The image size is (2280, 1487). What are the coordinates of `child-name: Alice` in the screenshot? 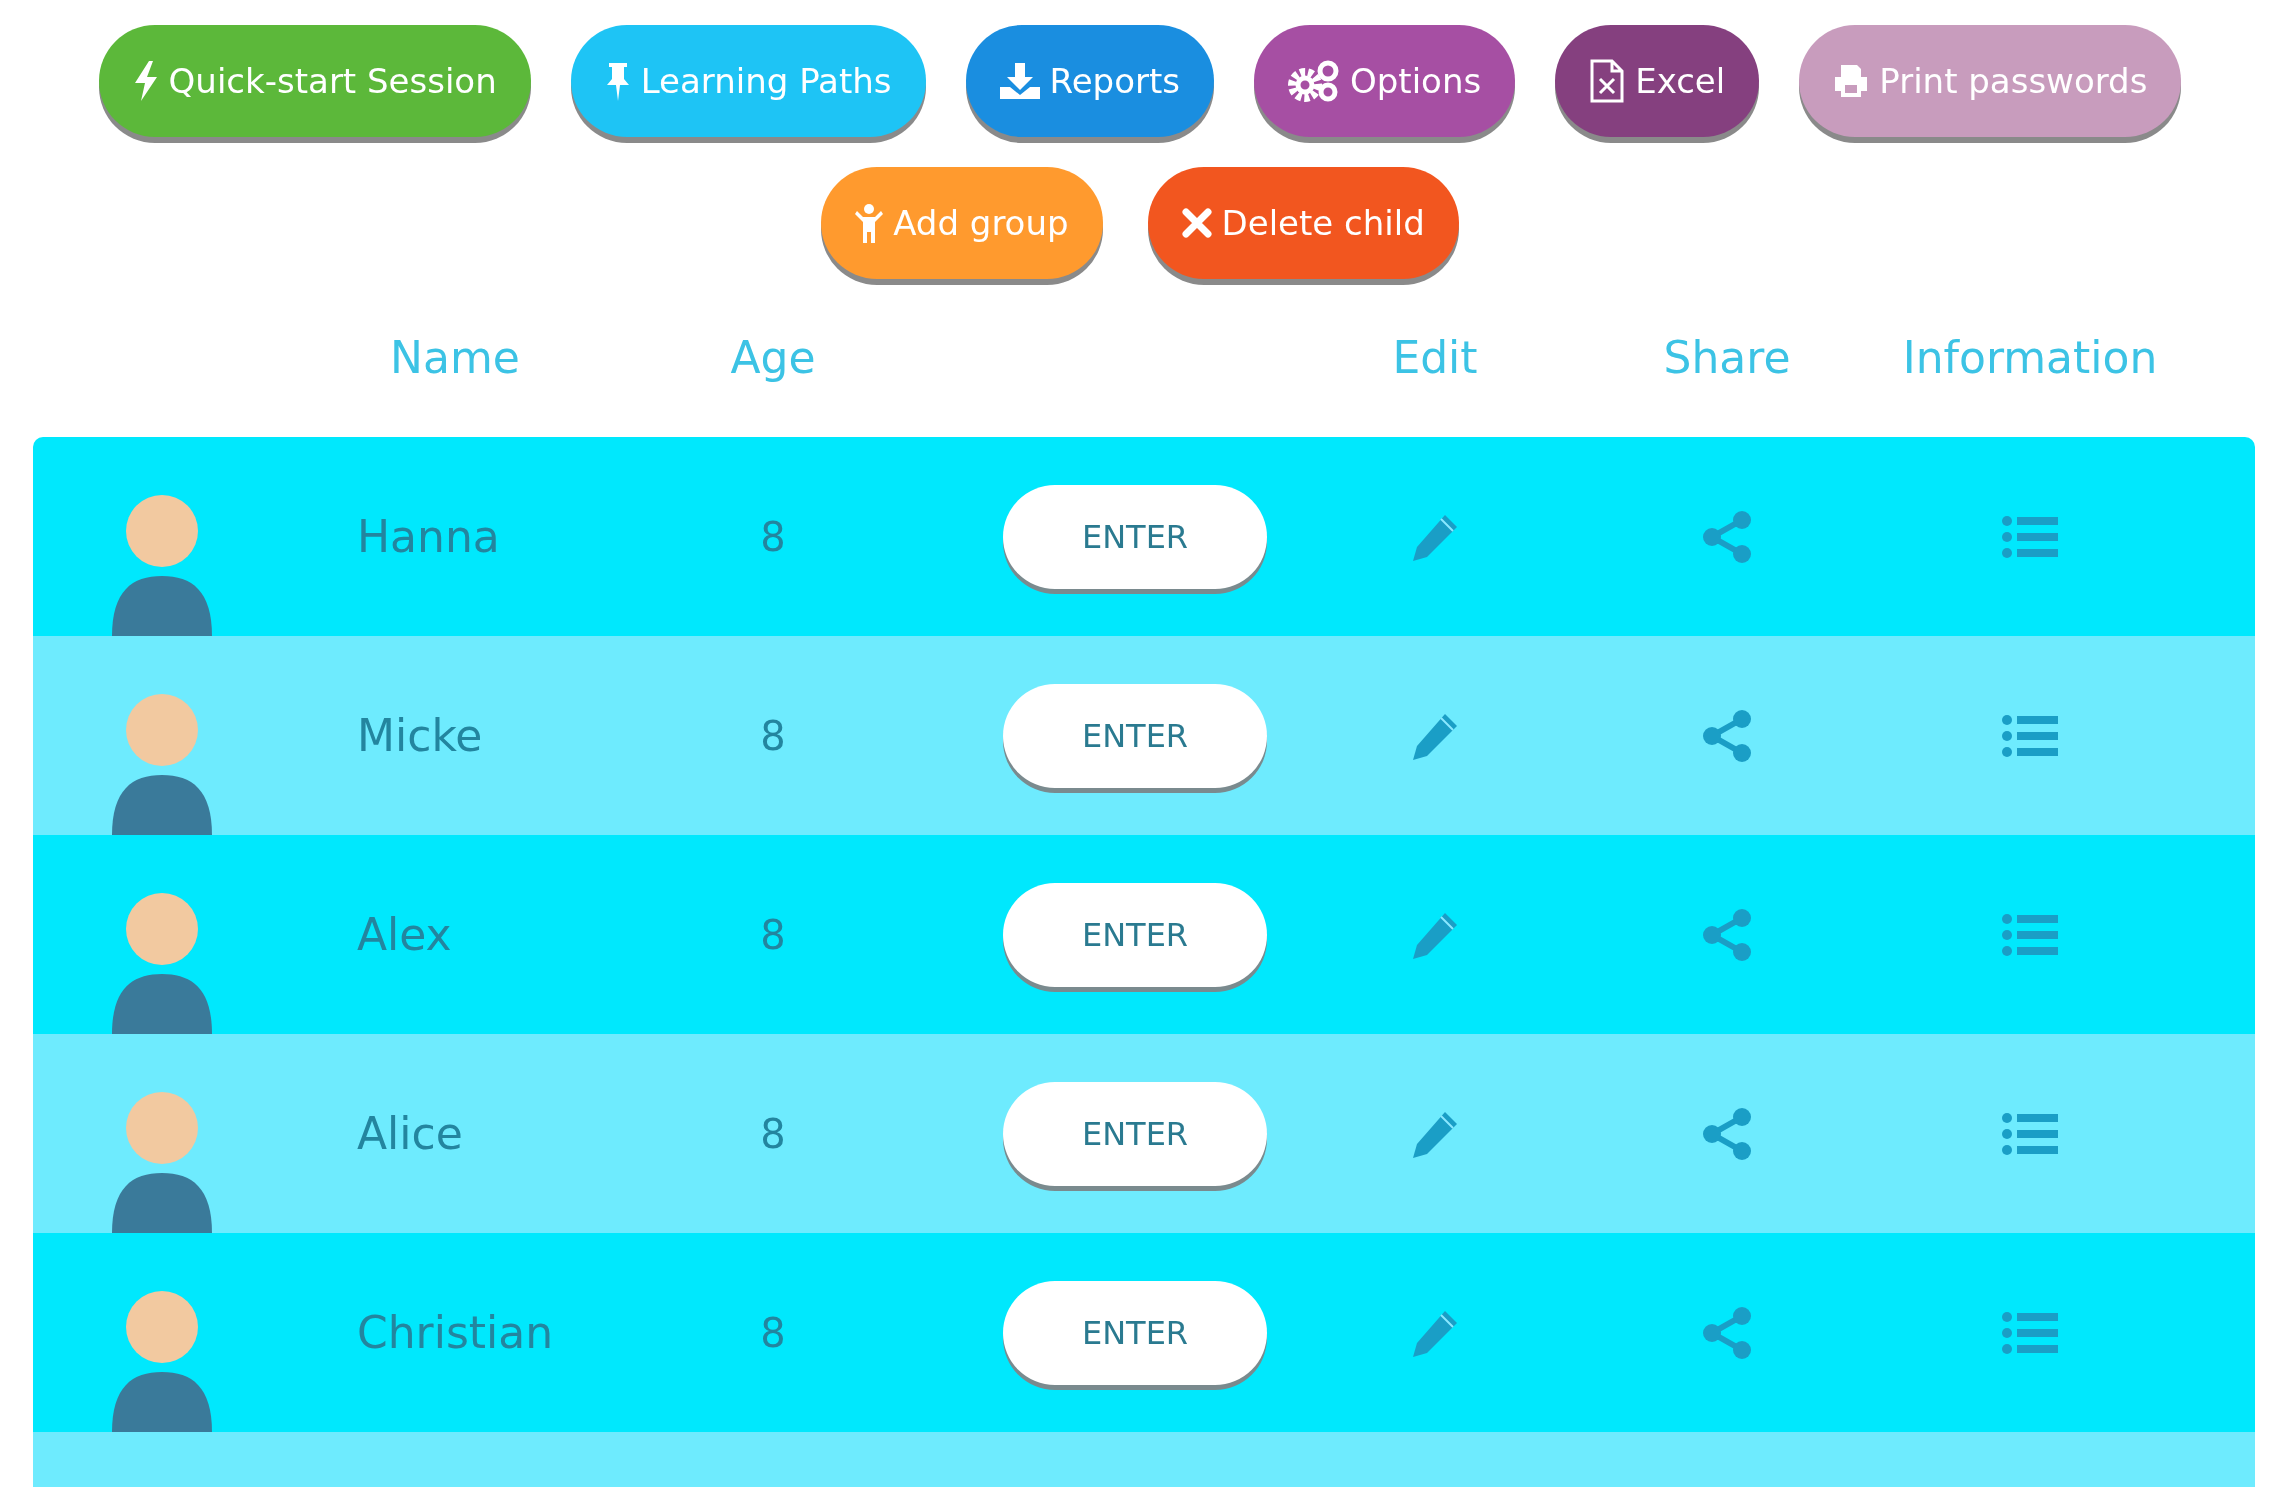 It's located at (410, 1133).